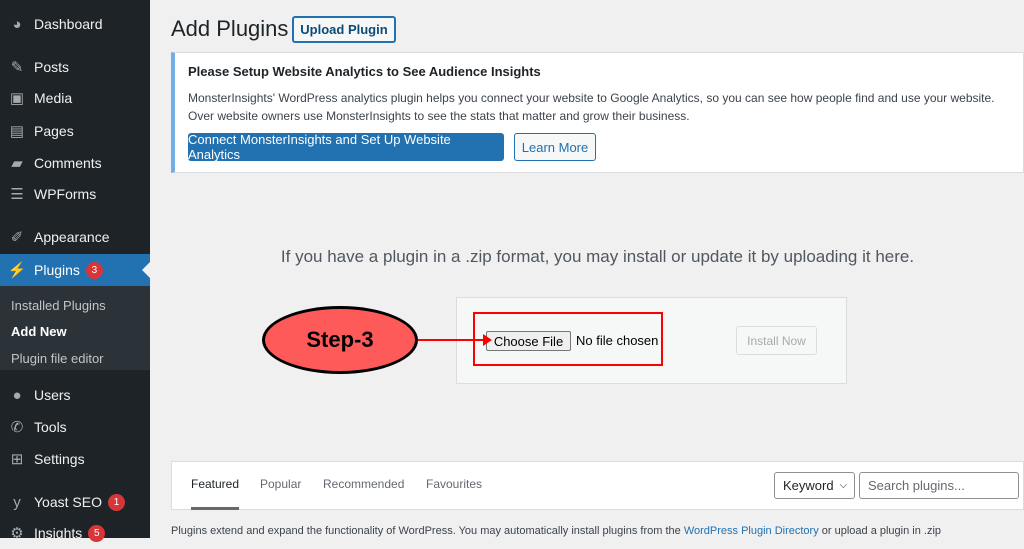 The image size is (1024, 549). What do you see at coordinates (17, 270) in the screenshot?
I see `plug-icon: ⚡` at bounding box center [17, 270].